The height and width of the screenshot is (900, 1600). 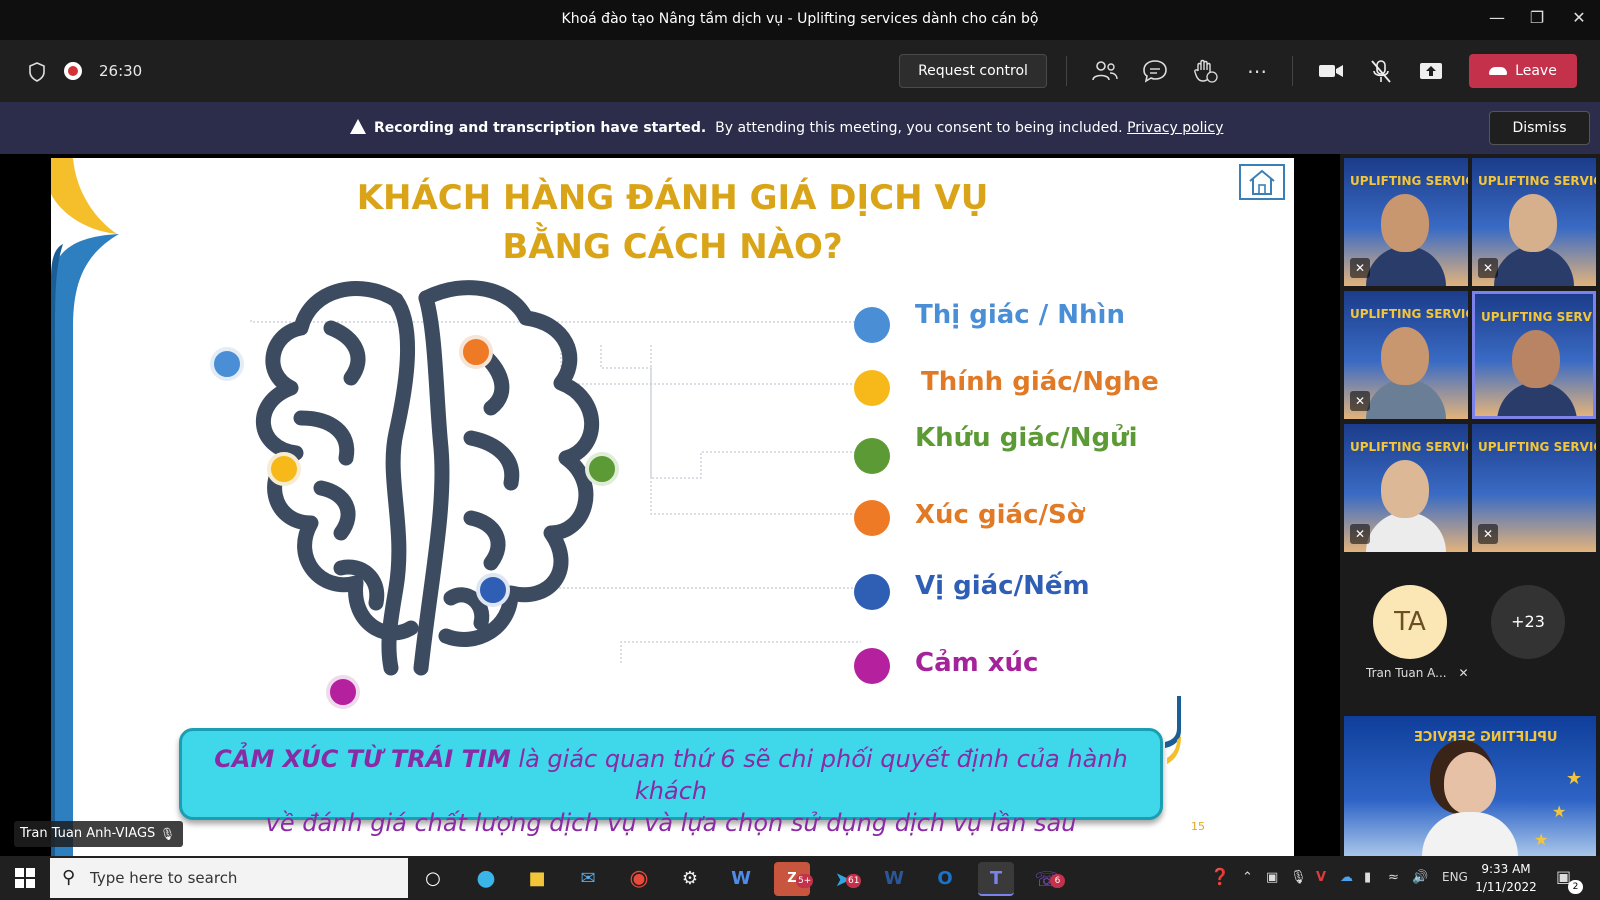 I want to click on volume-icon: 🔊, so click(x=1420, y=877).